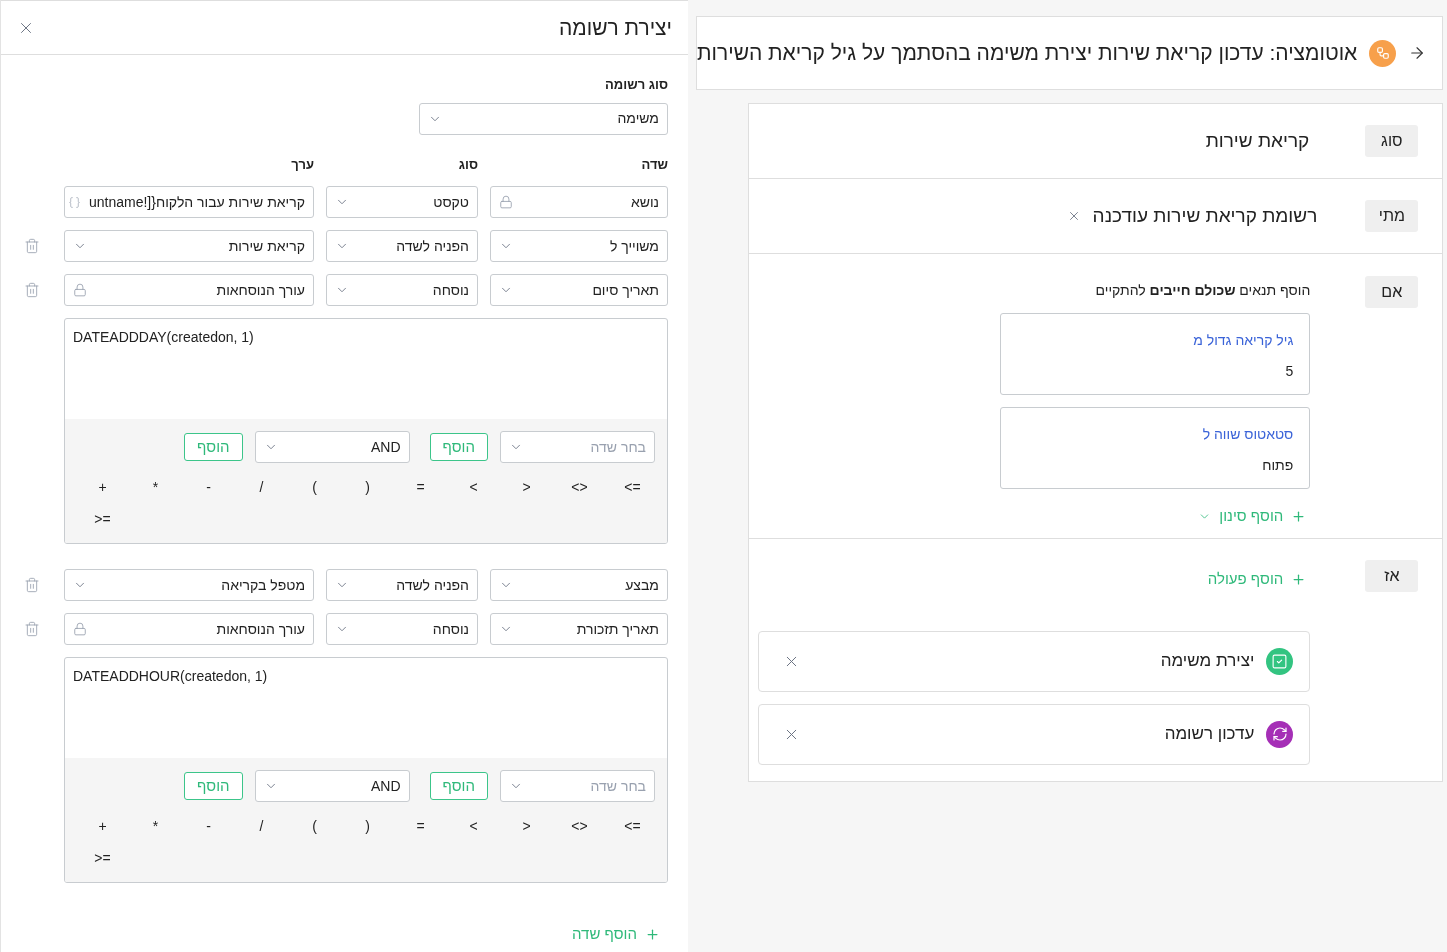  What do you see at coordinates (189, 202) in the screenshot?
I see `value-field: קריאת שירות עבור הלקוח{[!untname` at bounding box center [189, 202].